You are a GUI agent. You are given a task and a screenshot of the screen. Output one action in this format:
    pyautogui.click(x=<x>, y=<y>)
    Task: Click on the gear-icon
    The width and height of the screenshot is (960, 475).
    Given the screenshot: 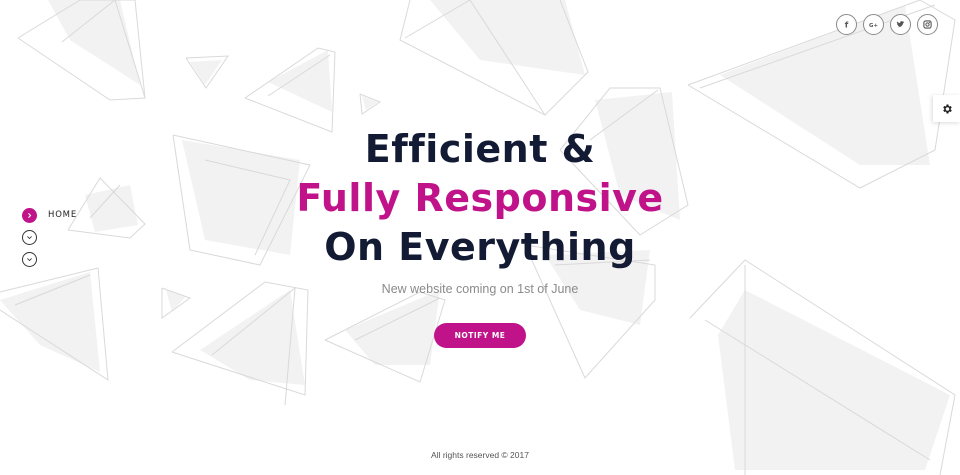 What is the action you would take?
    pyautogui.click(x=947, y=108)
    